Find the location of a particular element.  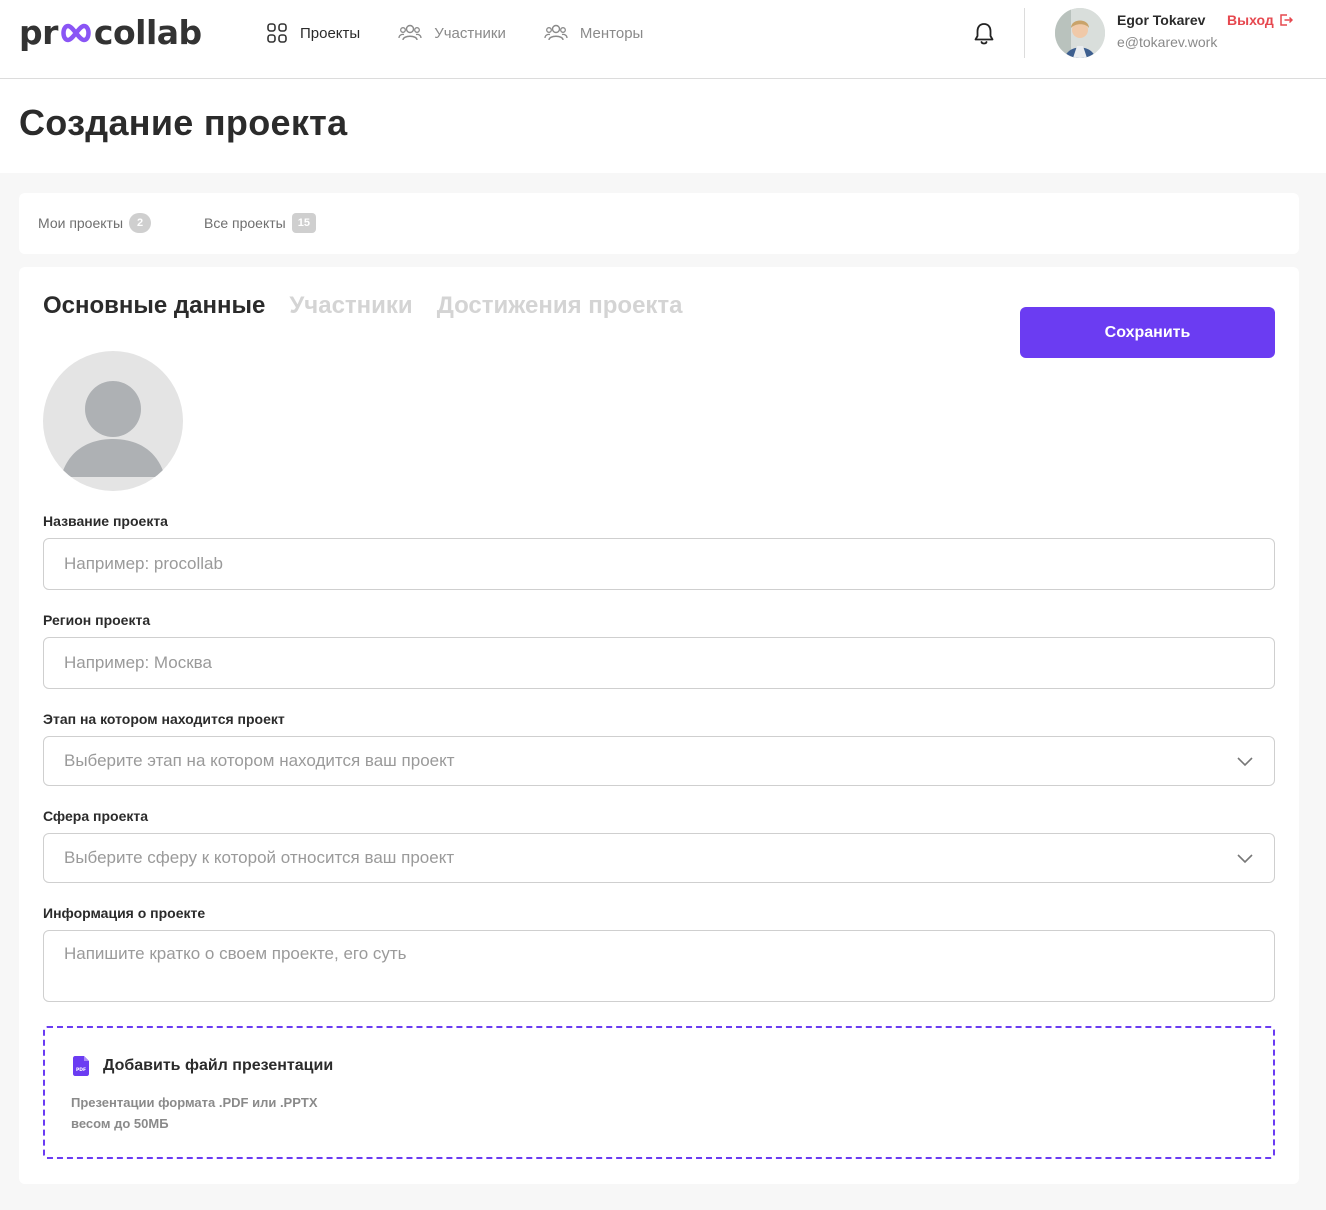

save-button: Сохранить is located at coordinates (1147, 332).